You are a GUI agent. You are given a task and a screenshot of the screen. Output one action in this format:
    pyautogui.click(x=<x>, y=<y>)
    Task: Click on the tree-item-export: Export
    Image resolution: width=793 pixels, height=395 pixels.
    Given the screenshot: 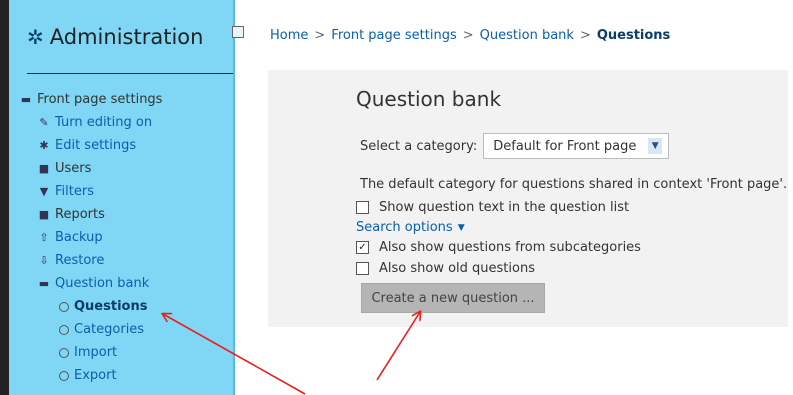 What is the action you would take?
    pyautogui.click(x=129, y=375)
    